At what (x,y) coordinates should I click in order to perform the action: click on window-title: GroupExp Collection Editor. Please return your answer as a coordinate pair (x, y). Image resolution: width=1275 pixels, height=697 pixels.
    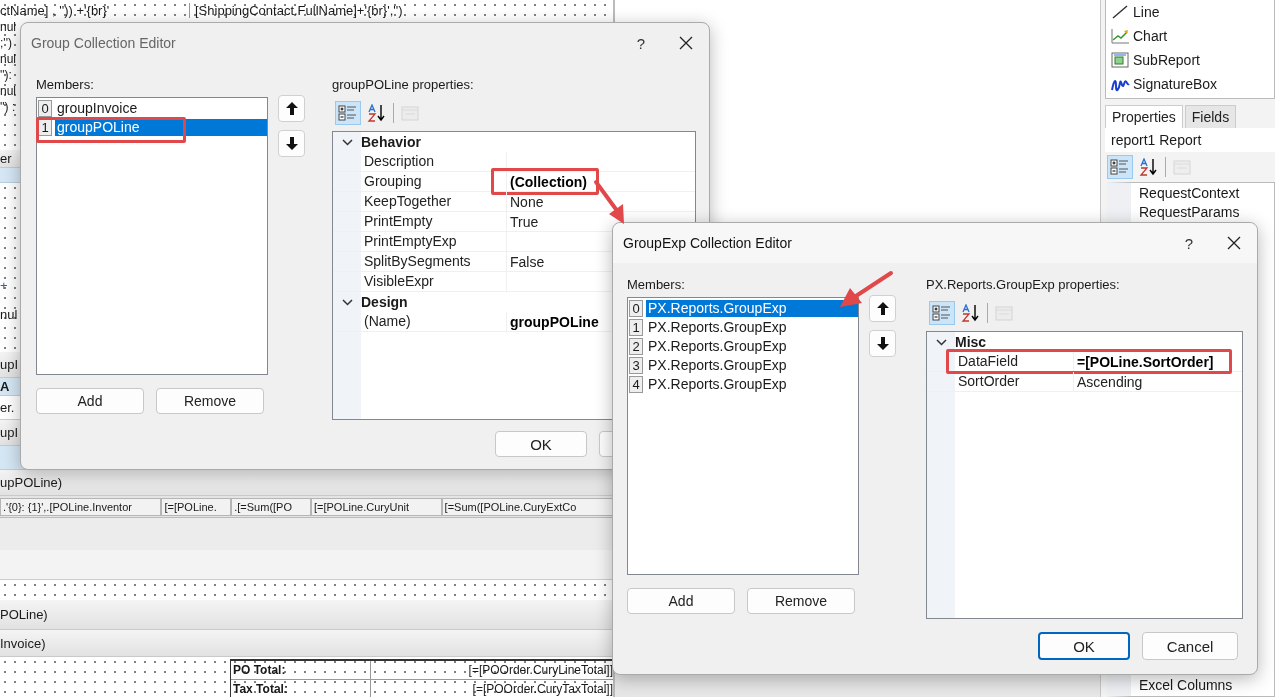
    Looking at the image, I should click on (707, 243).